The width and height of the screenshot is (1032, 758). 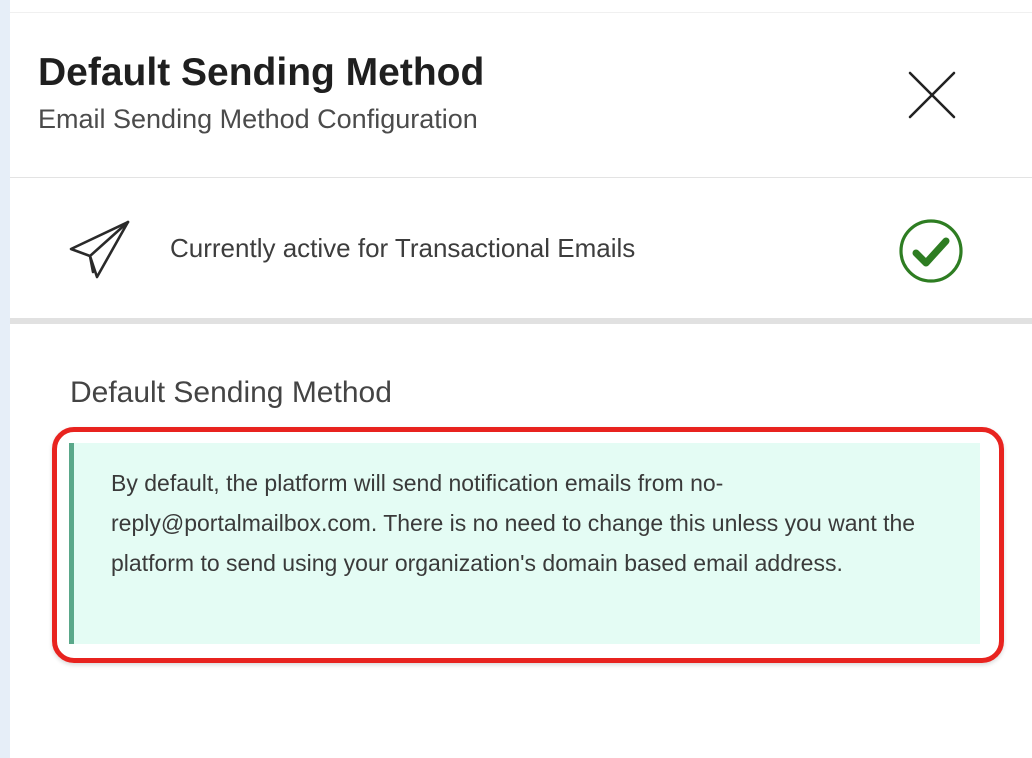 What do you see at coordinates (5, 379) in the screenshot?
I see `left-backdrop-strip` at bounding box center [5, 379].